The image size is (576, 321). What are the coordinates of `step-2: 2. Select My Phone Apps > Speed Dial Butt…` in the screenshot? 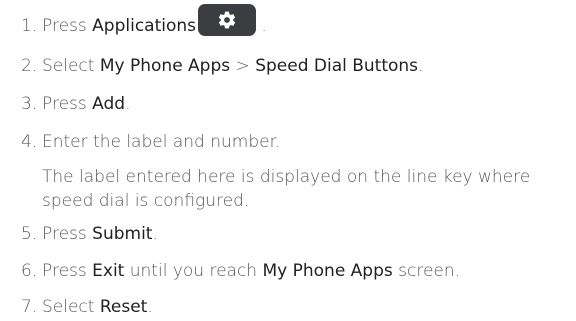 It's located at (222, 66).